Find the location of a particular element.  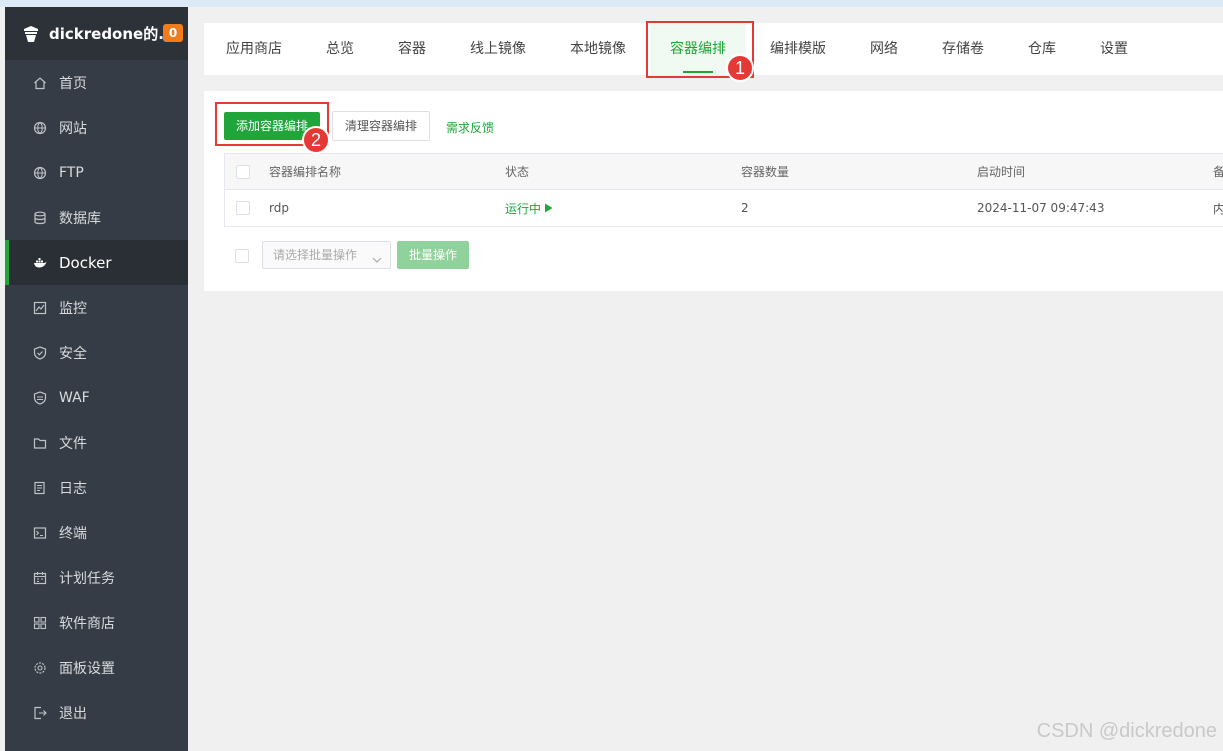

sidebar-item-monitor: 监控 is located at coordinates (96, 307).